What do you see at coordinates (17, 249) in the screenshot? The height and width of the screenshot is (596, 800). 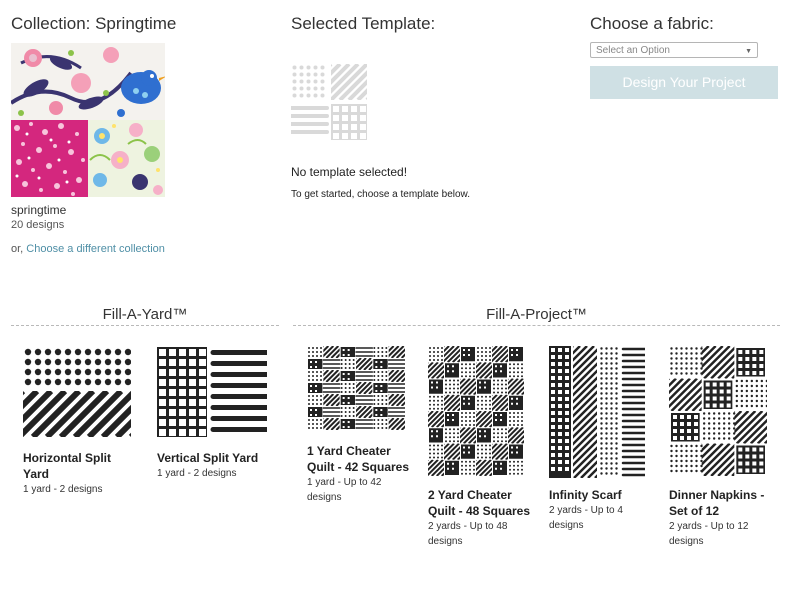 I see `or-label: or,` at bounding box center [17, 249].